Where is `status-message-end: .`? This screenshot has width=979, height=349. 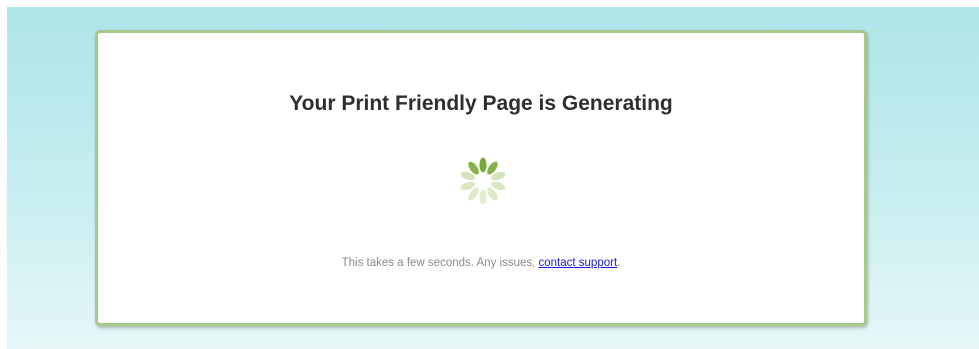
status-message-end: . is located at coordinates (619, 263).